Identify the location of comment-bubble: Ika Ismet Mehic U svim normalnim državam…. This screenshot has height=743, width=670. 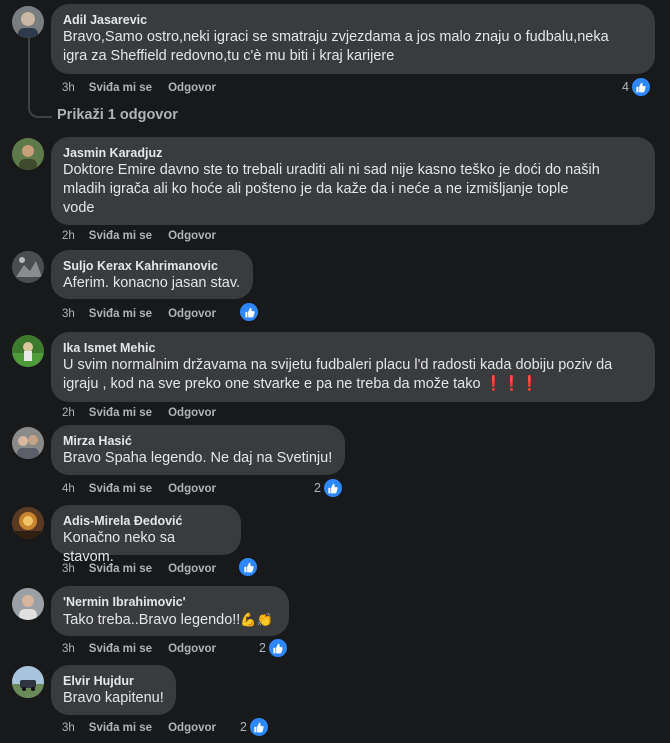
(353, 367).